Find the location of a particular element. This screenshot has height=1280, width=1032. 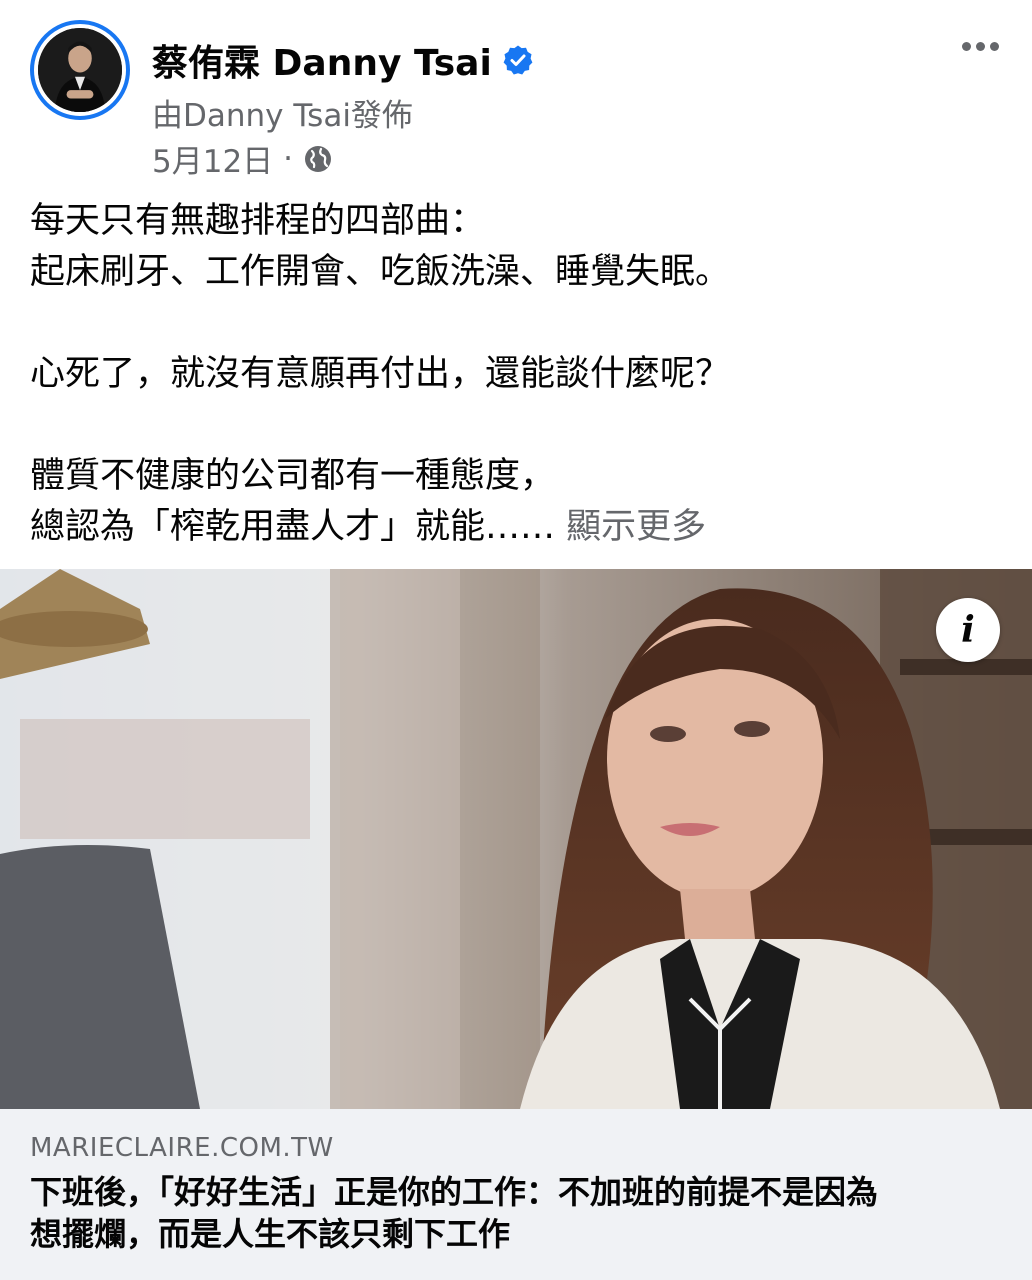

avatar-image is located at coordinates (80, 70).